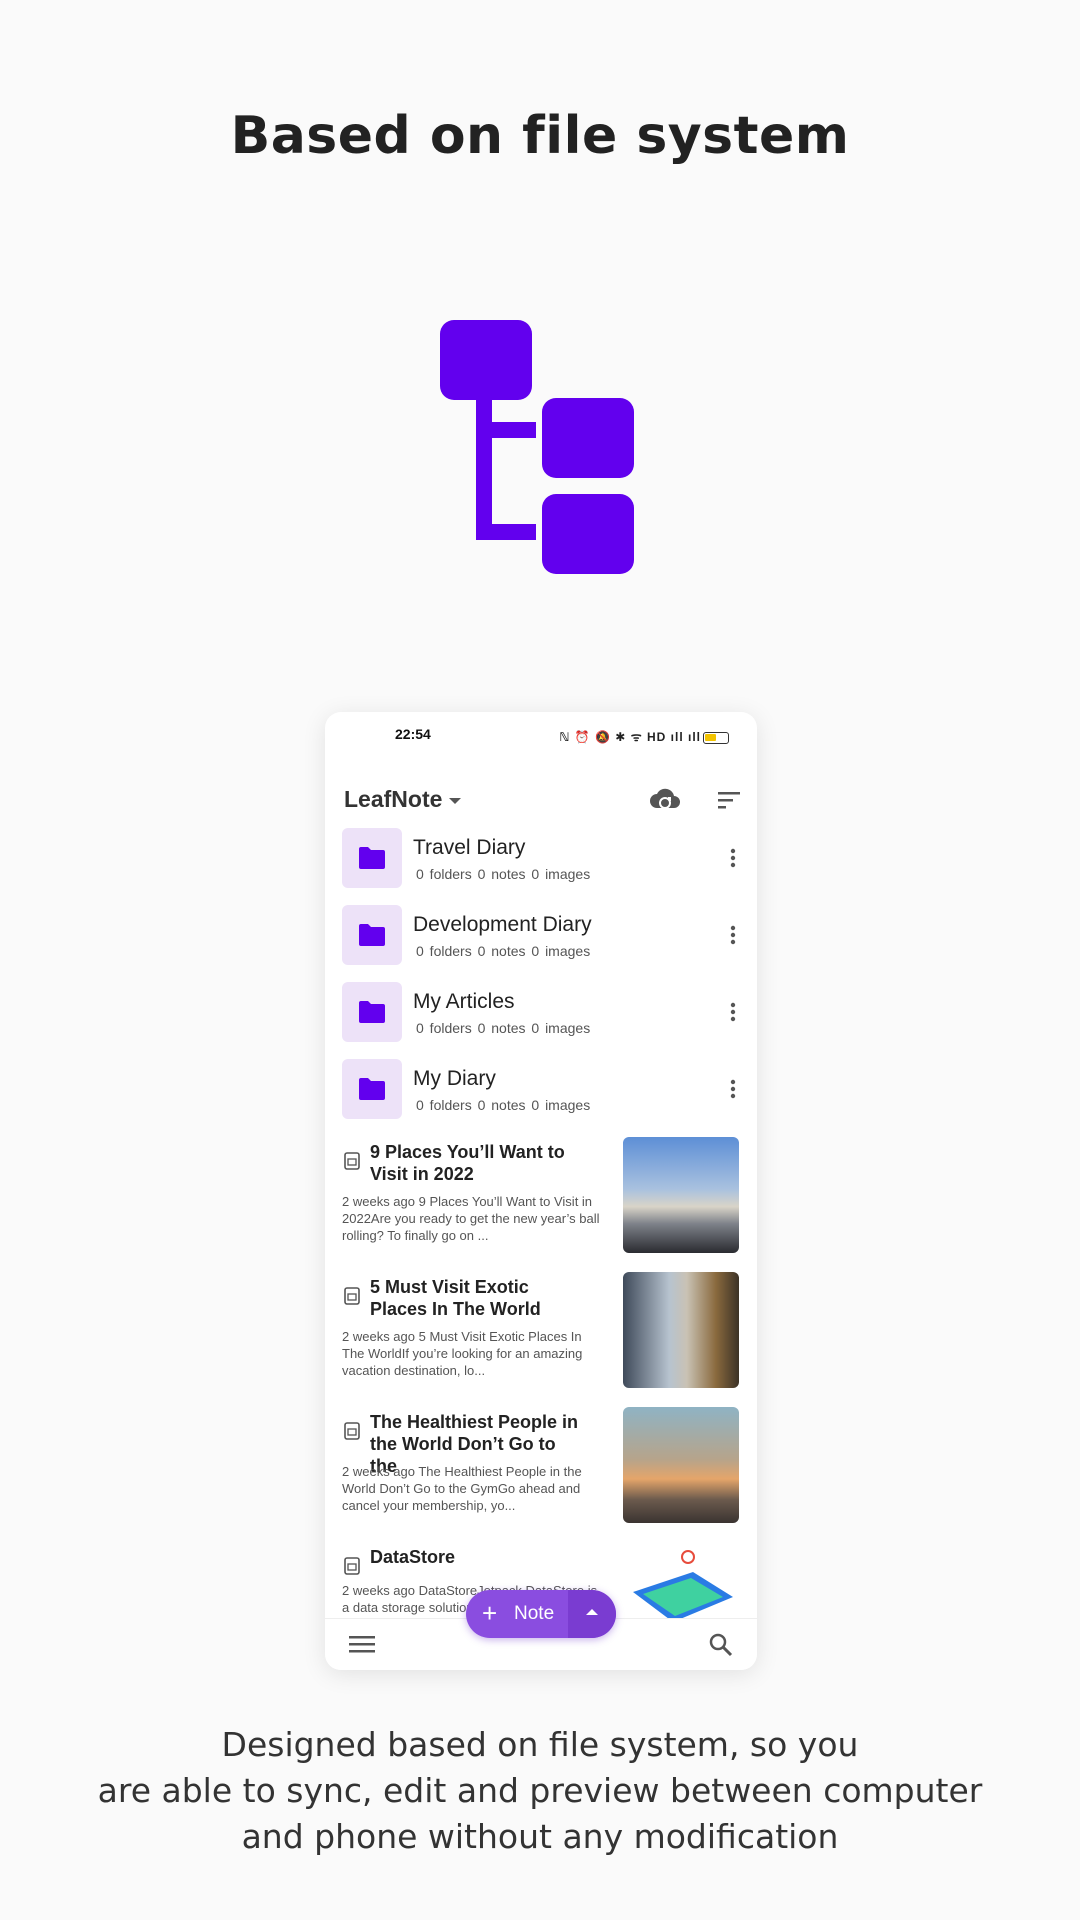 This screenshot has height=1920, width=1080. What do you see at coordinates (540, 1744) in the screenshot?
I see `caption-line: Designed based on file system, so you` at bounding box center [540, 1744].